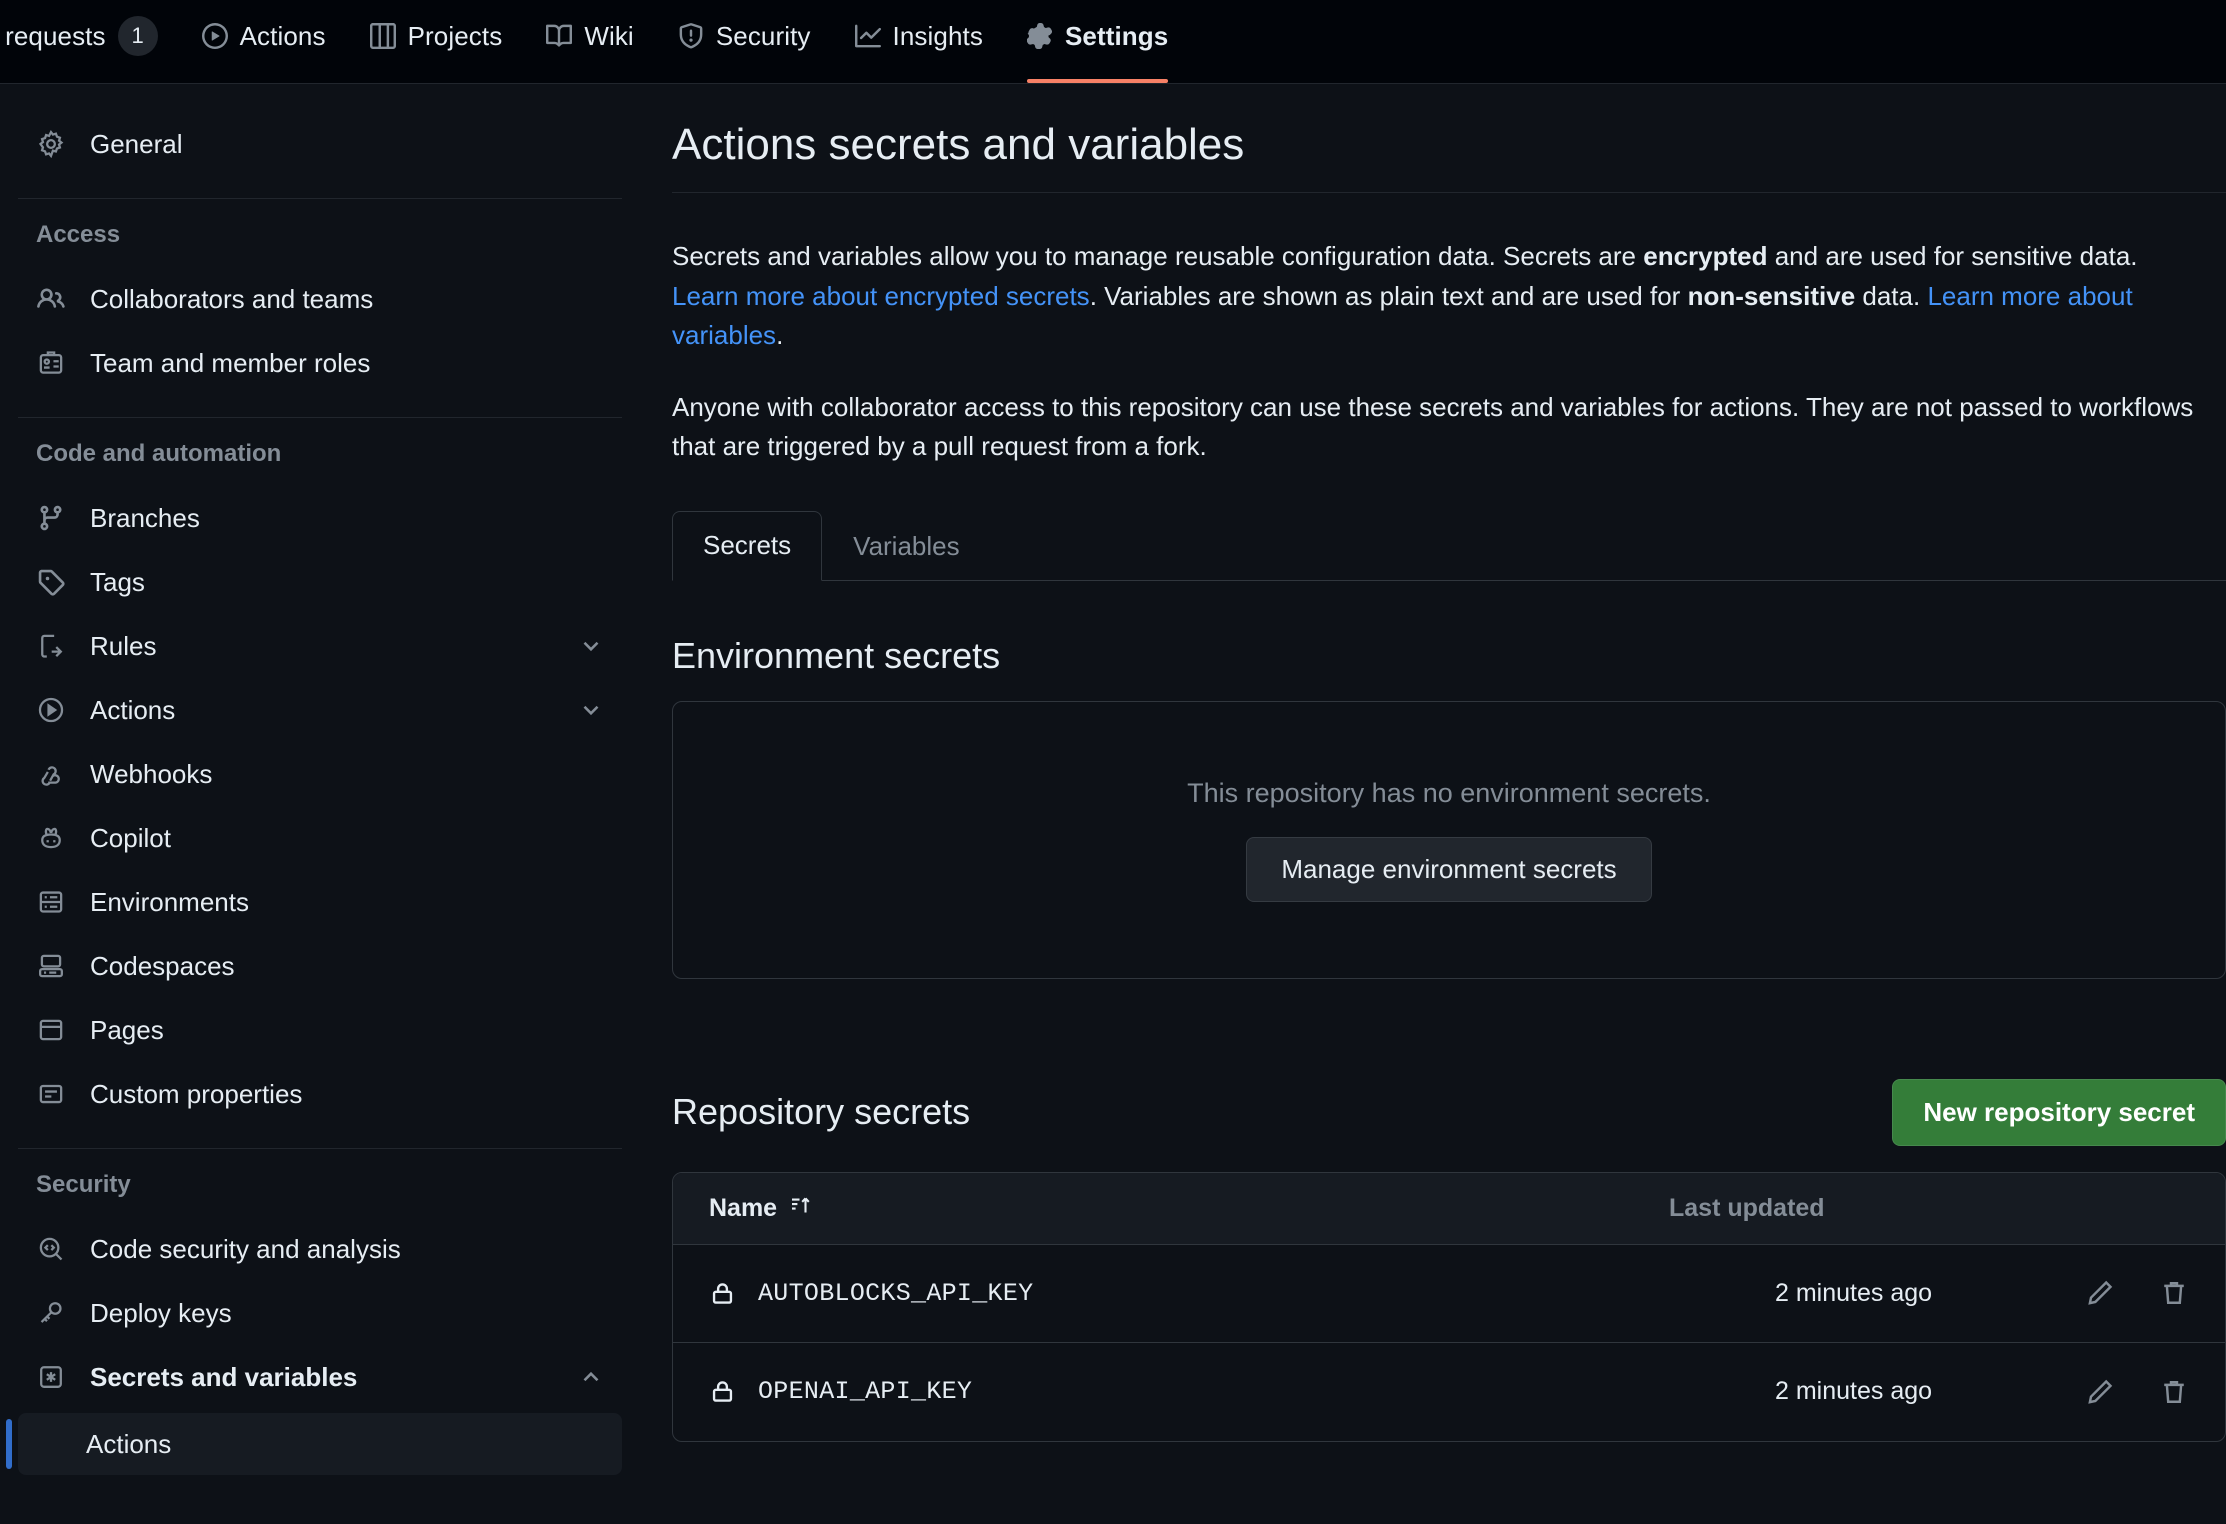  Describe the element at coordinates (320, 1249) in the screenshot. I see `sidebar-item-code-security-and-analysis: Code security and analysis` at that location.